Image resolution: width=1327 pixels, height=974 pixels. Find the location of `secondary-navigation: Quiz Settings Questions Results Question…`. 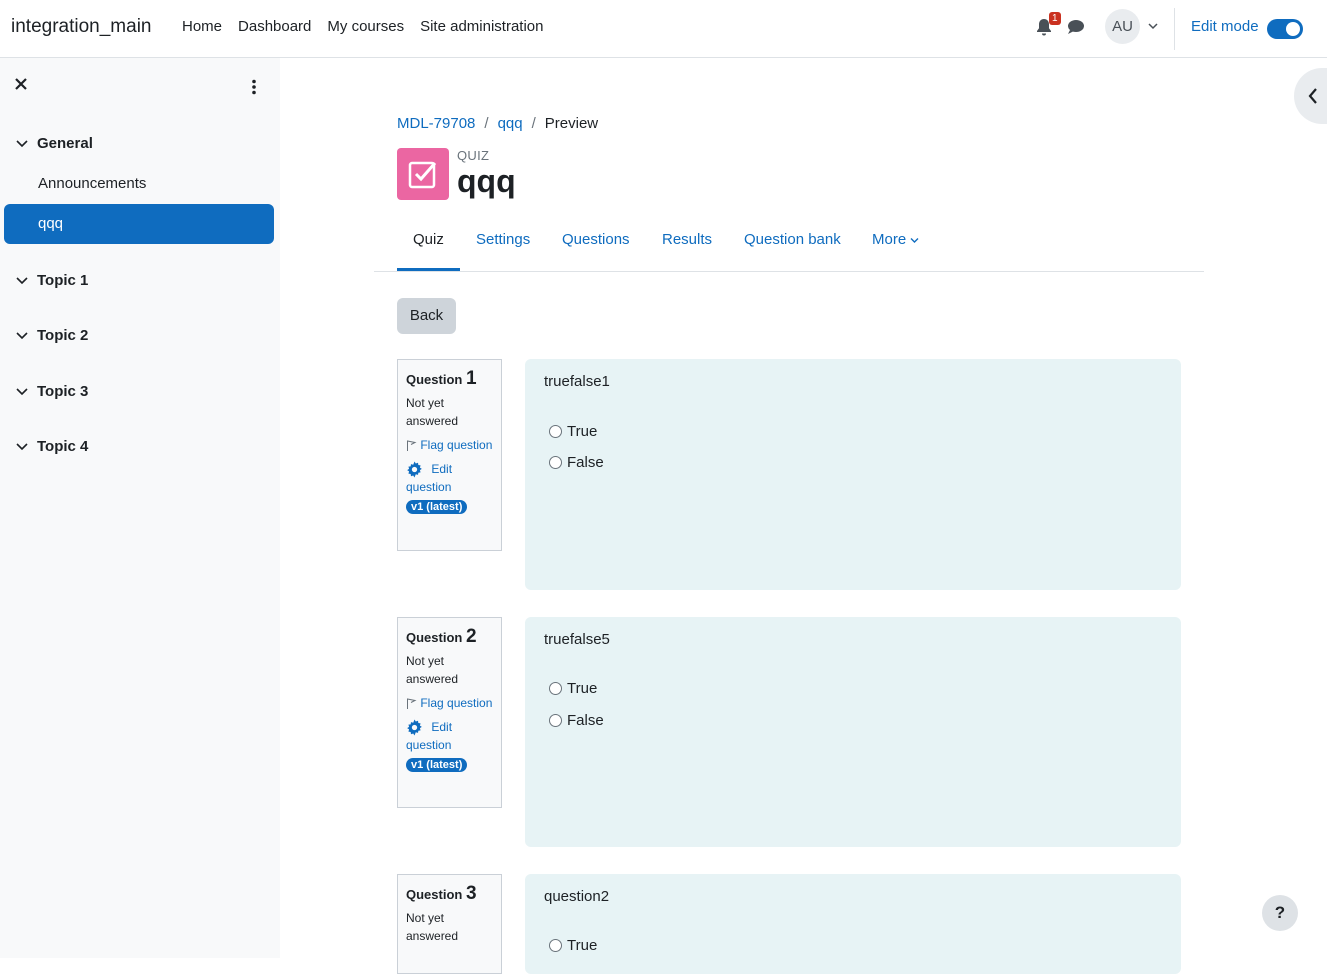

secondary-navigation: Quiz Settings Questions Results Question… is located at coordinates (789, 248).